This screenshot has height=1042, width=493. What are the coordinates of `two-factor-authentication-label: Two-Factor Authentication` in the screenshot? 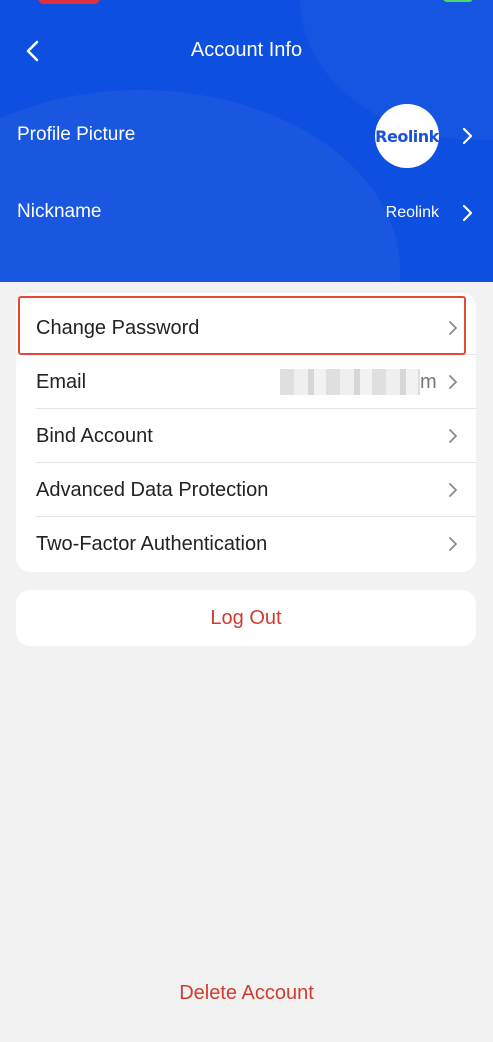 It's located at (152, 544).